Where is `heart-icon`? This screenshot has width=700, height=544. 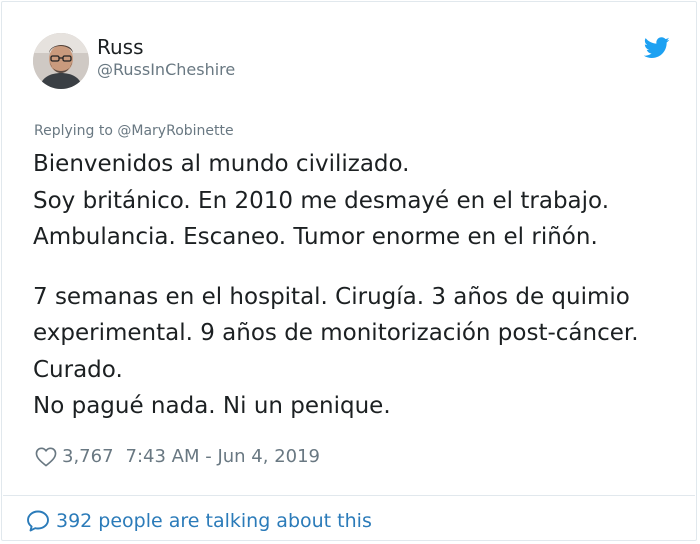 heart-icon is located at coordinates (46, 457).